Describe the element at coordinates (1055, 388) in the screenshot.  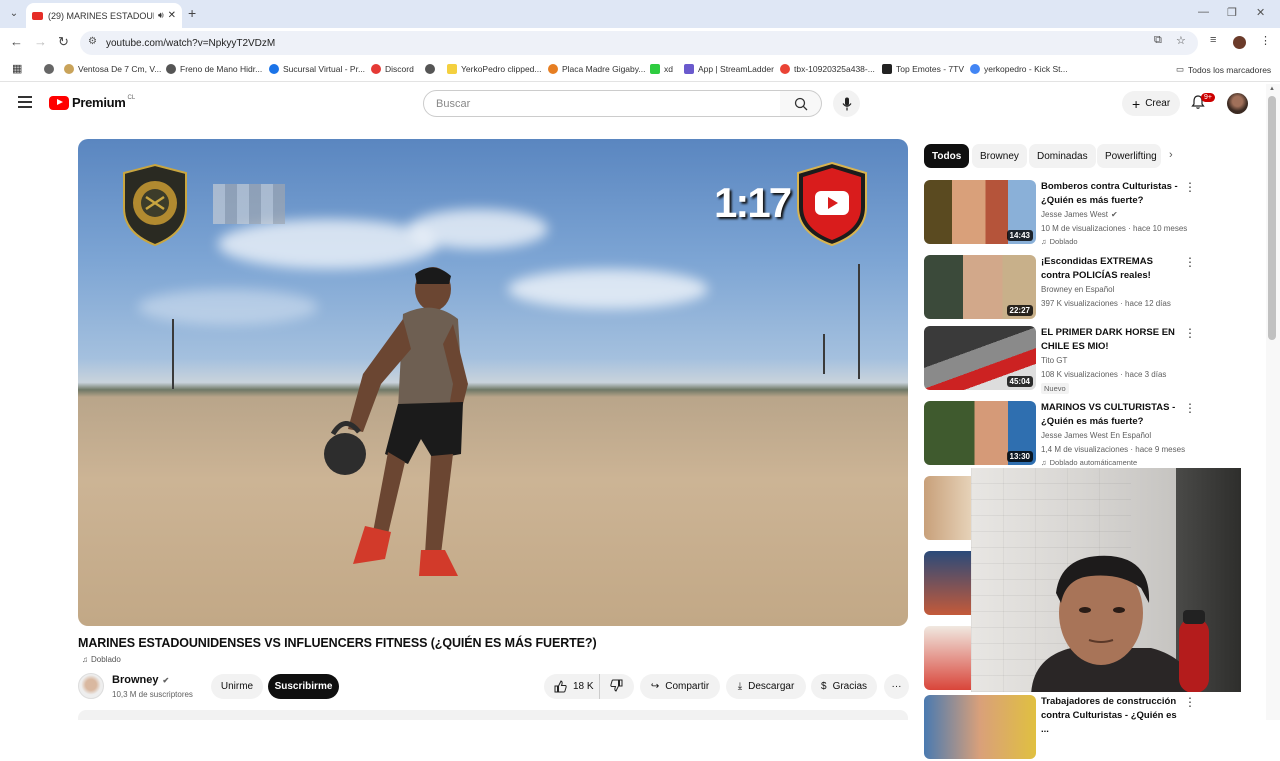
I see `new-badge: Nuevo` at that location.